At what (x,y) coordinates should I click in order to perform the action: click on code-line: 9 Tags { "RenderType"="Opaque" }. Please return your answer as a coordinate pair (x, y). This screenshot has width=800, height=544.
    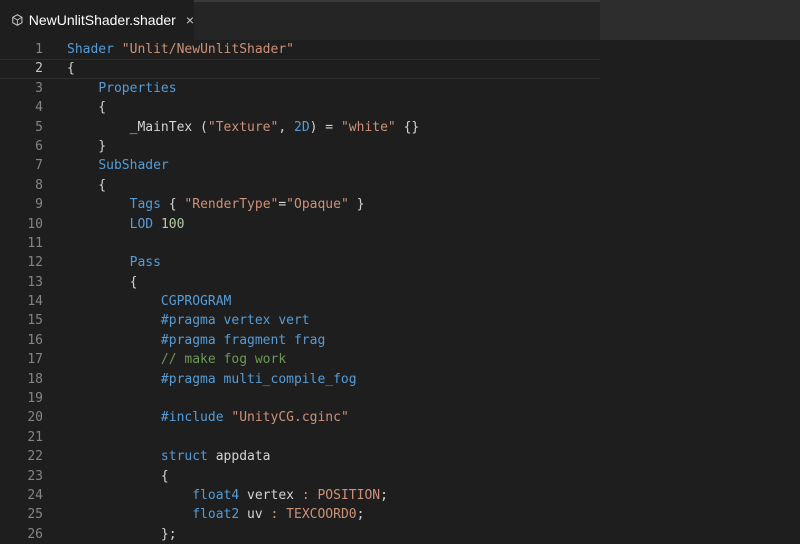
    Looking at the image, I should click on (400, 204).